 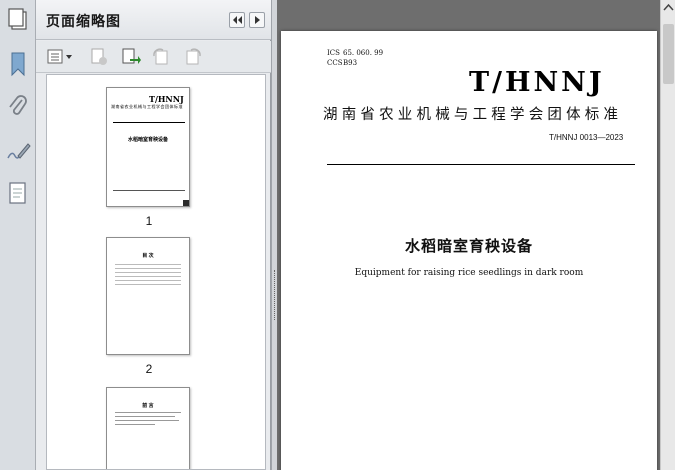 What do you see at coordinates (18, 20) in the screenshot?
I see `pages-icon` at bounding box center [18, 20].